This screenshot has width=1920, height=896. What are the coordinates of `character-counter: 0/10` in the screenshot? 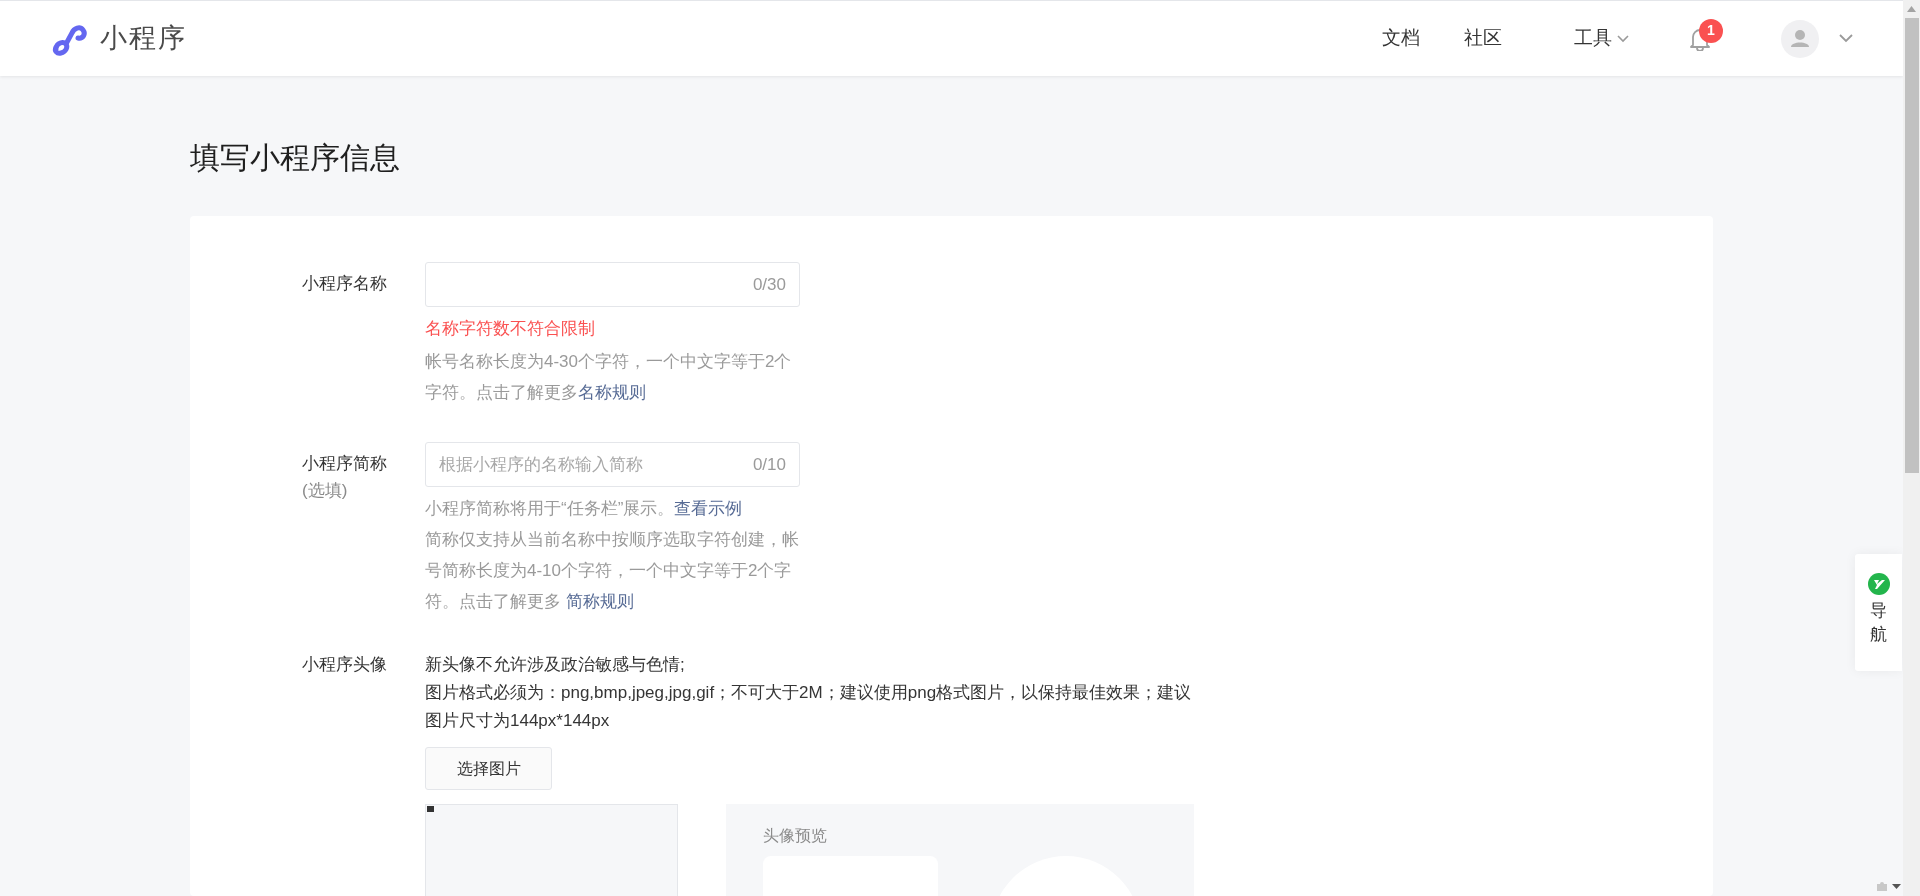 It's located at (769, 465).